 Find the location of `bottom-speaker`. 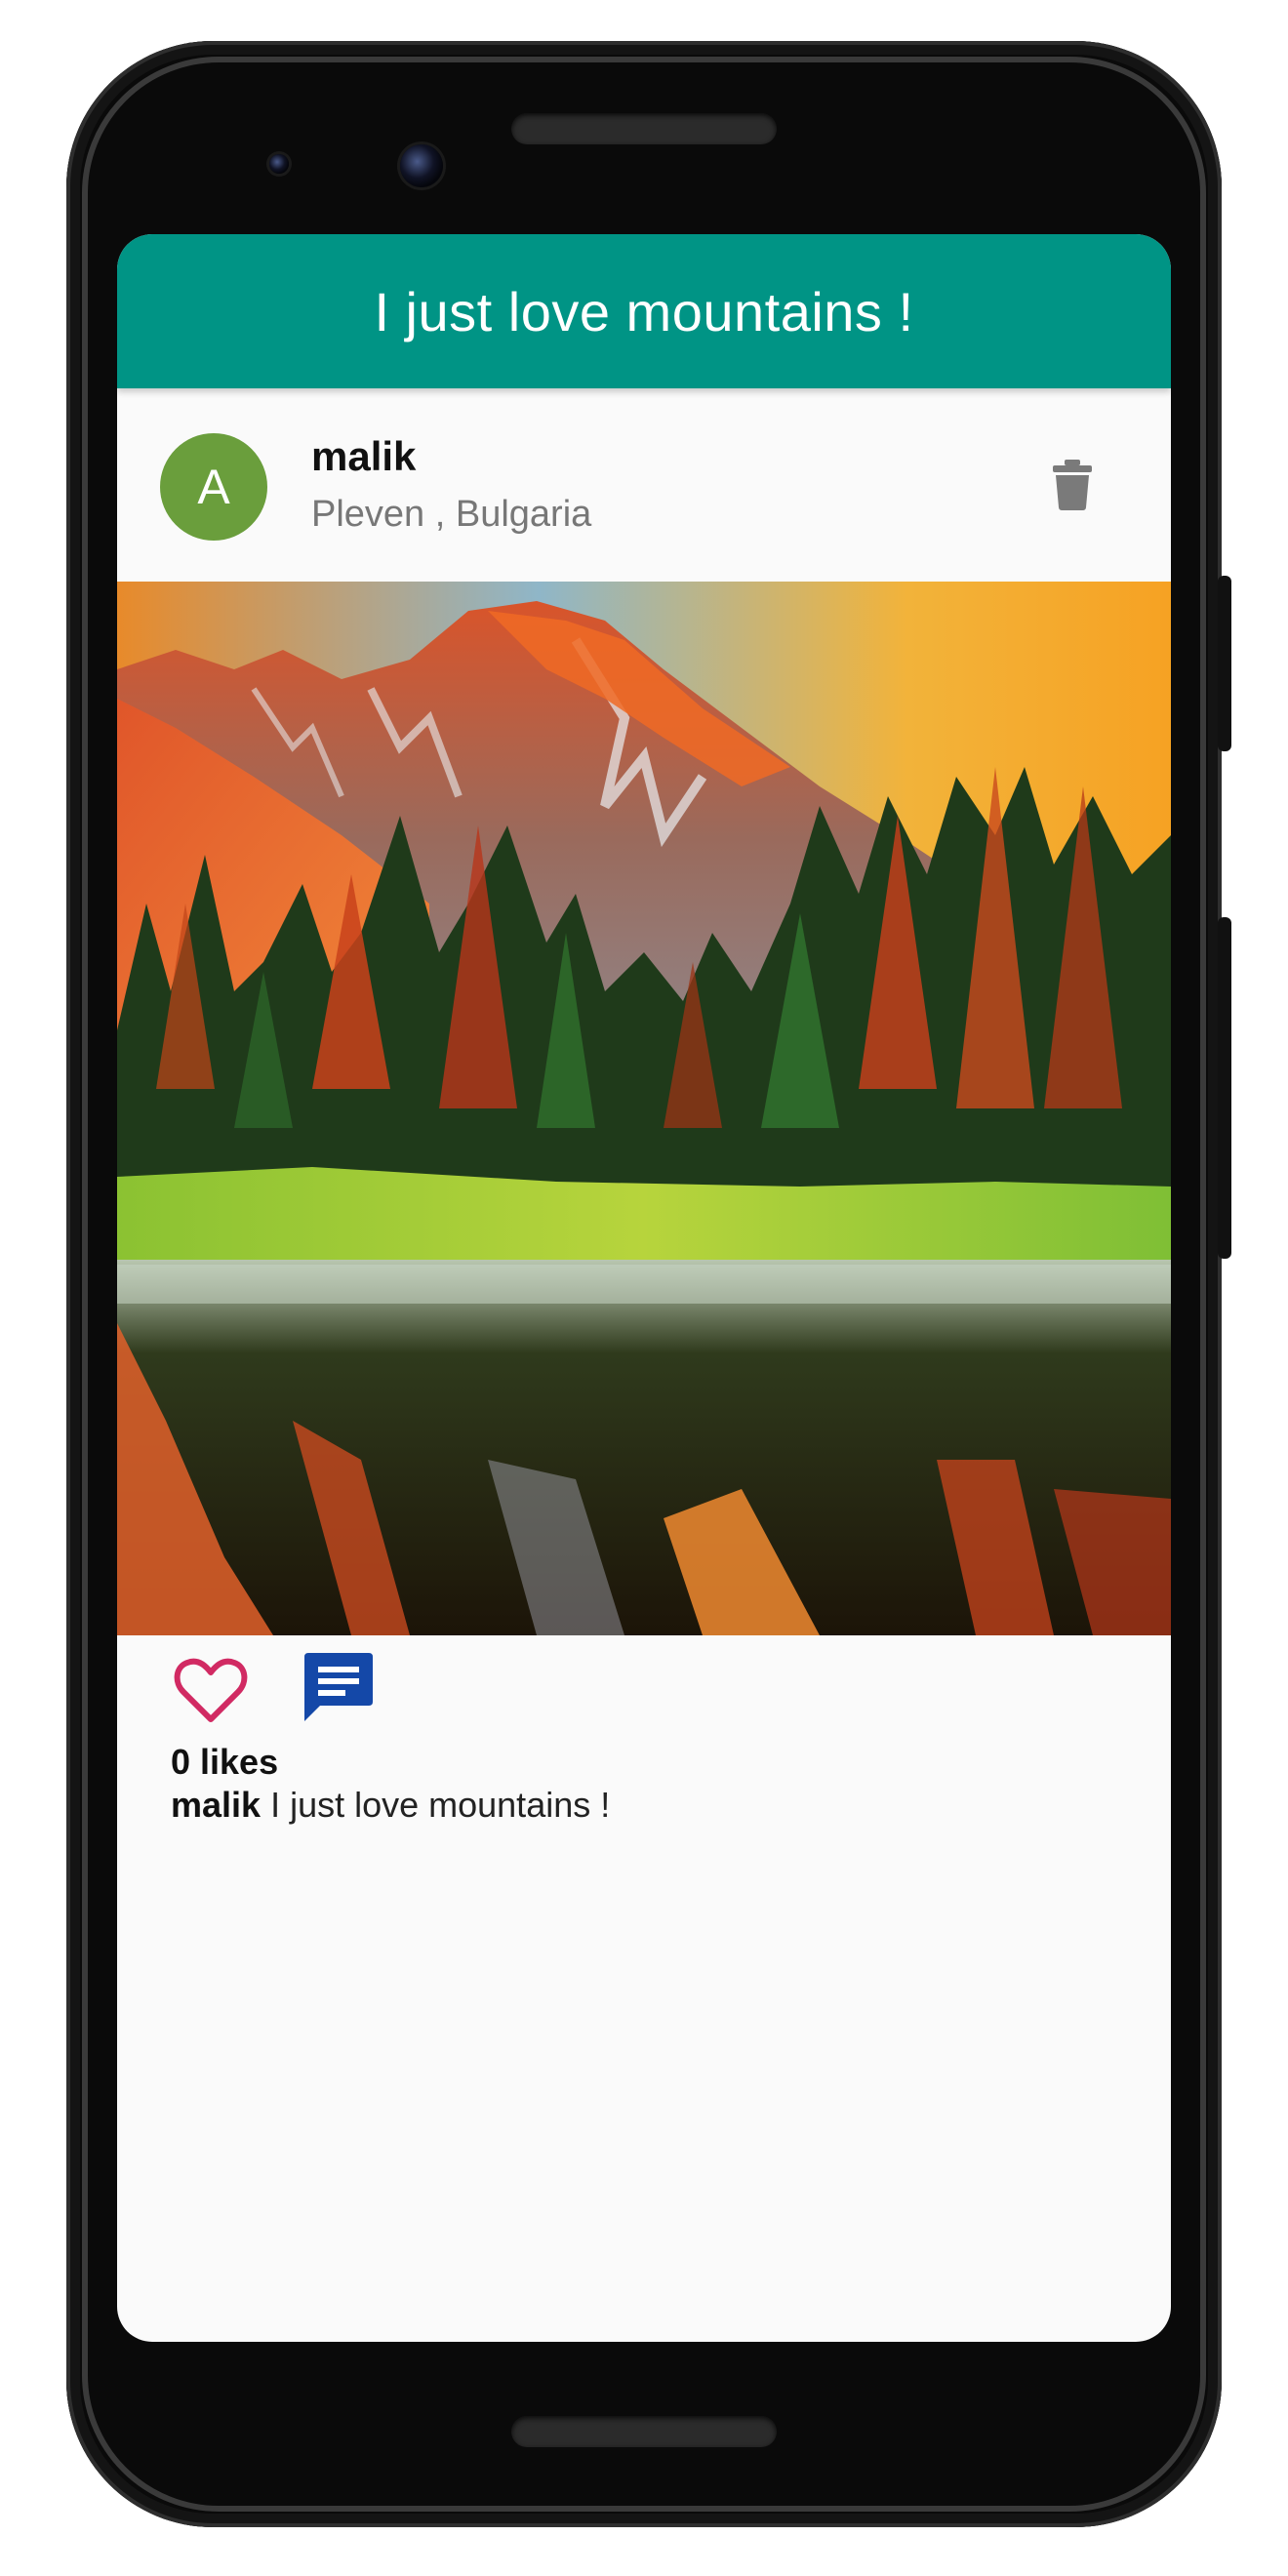

bottom-speaker is located at coordinates (644, 2431).